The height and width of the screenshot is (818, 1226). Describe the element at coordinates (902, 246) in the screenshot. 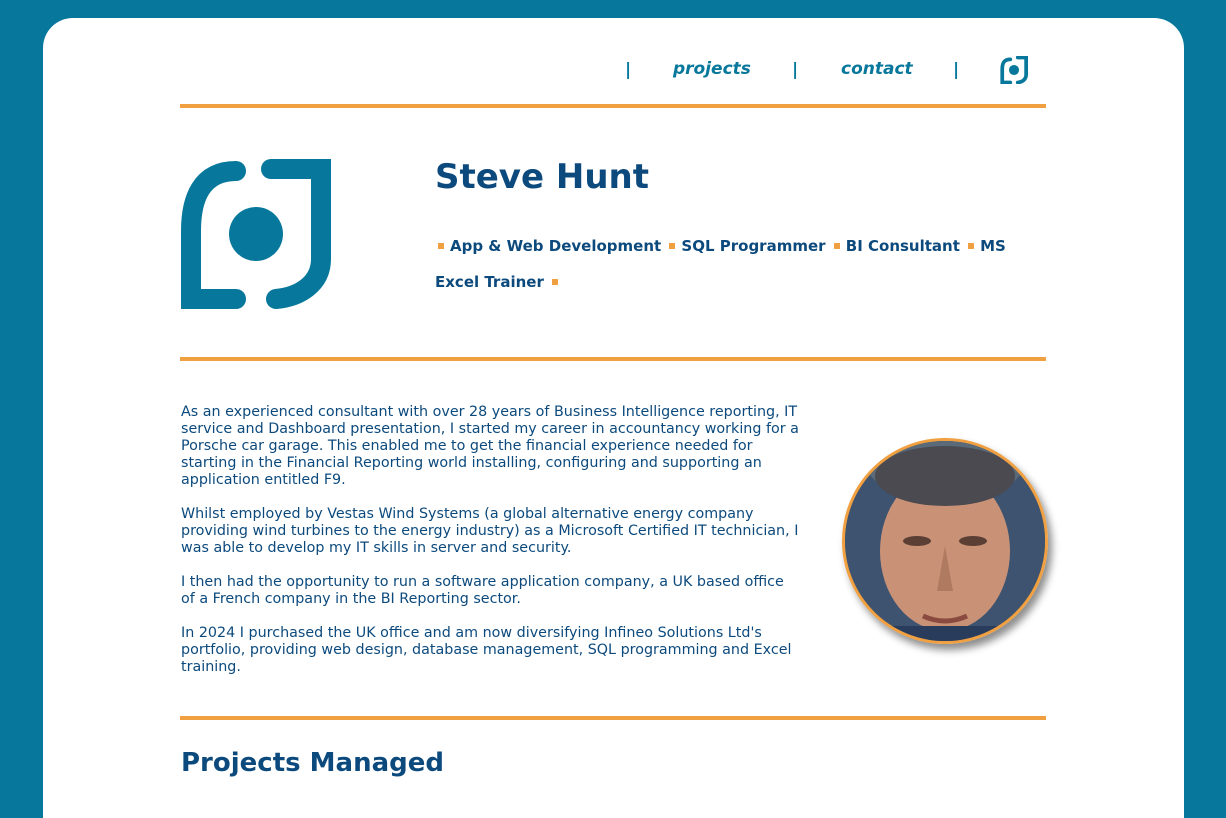

I see `skill-item: BI Consultant` at that location.